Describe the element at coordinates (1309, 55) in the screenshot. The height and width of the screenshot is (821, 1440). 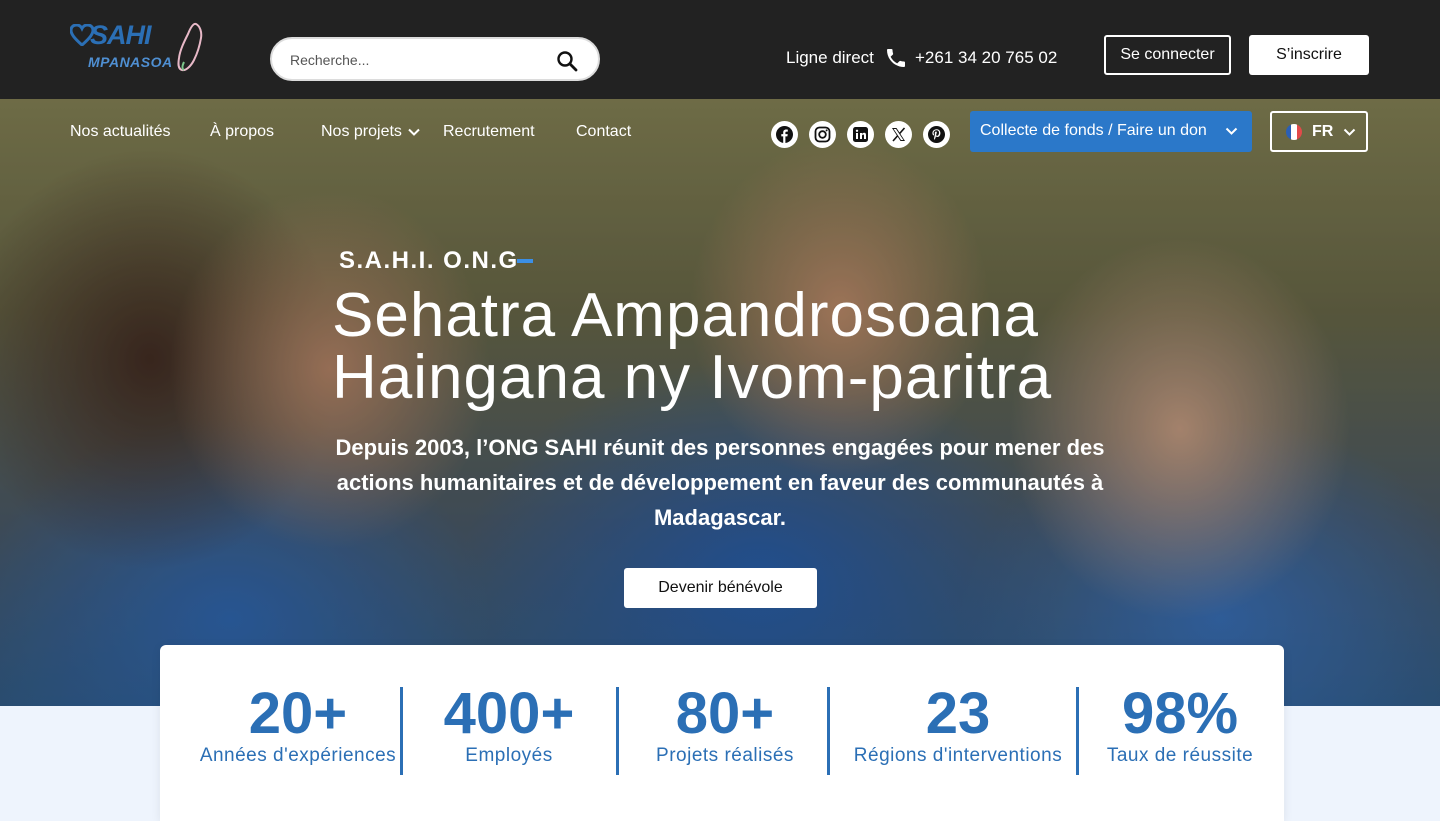
I see `signup-button: S’inscrire` at that location.